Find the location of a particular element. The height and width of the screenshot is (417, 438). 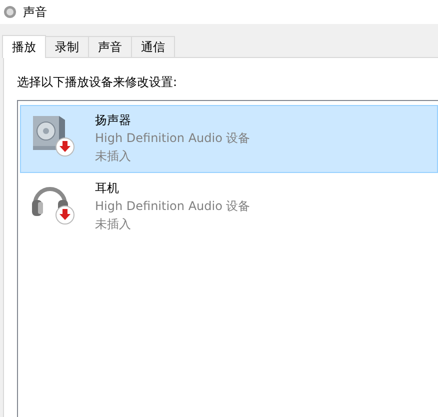

device-name: 扬声器 is located at coordinates (113, 120).